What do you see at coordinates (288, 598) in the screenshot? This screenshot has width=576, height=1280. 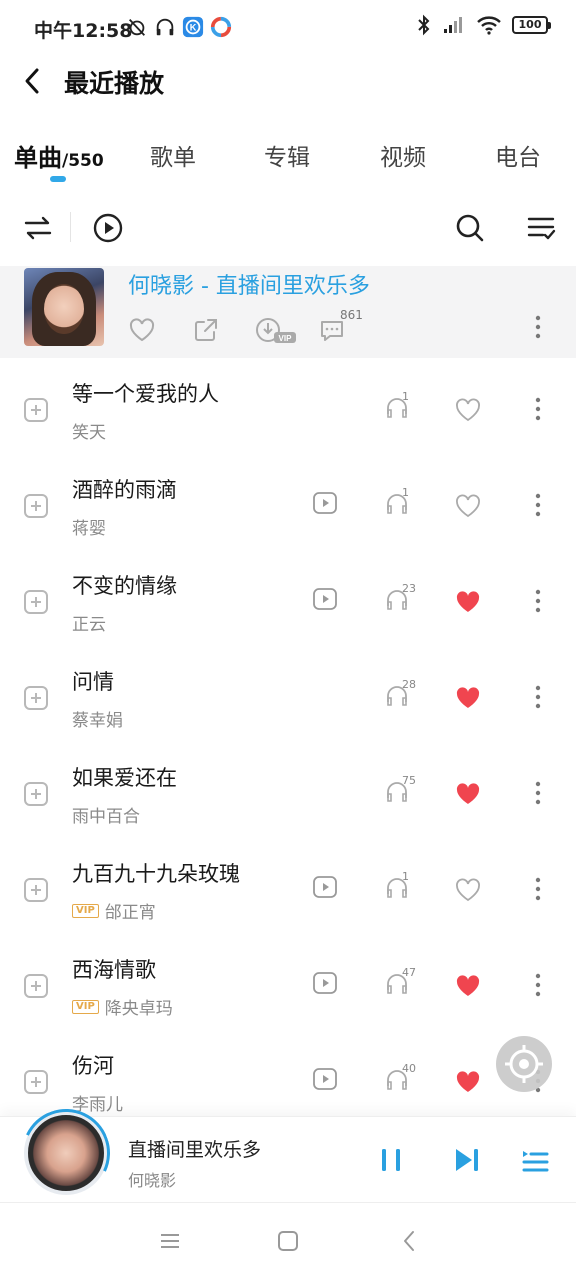 I see `song-row: 不变的情缘 正云 23` at bounding box center [288, 598].